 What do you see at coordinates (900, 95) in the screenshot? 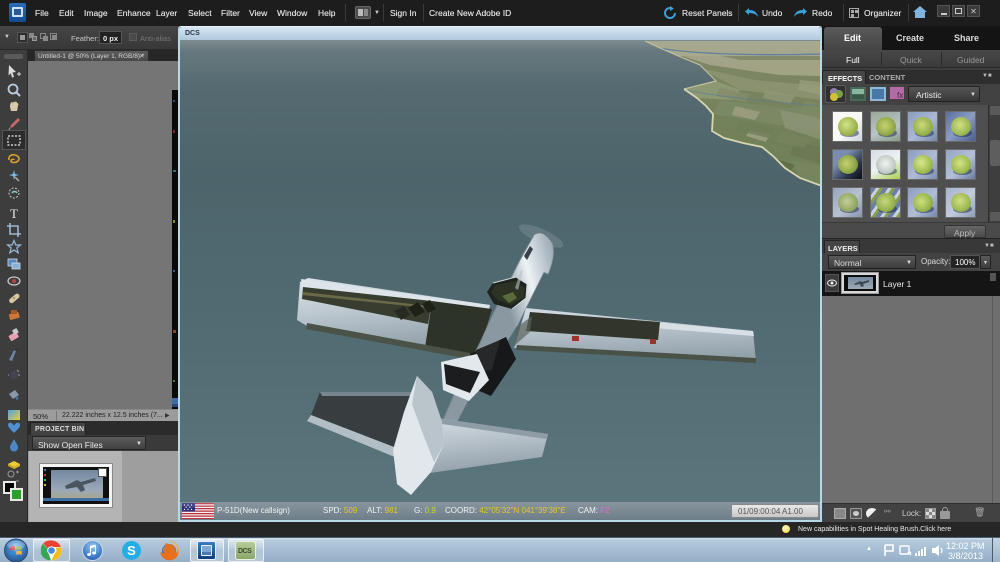
I see `svg-text: fx` at bounding box center [900, 95].